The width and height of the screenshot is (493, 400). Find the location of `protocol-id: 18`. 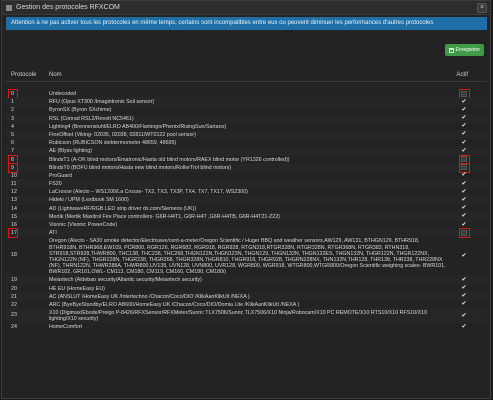

protocol-id: 18 is located at coordinates (14, 255).